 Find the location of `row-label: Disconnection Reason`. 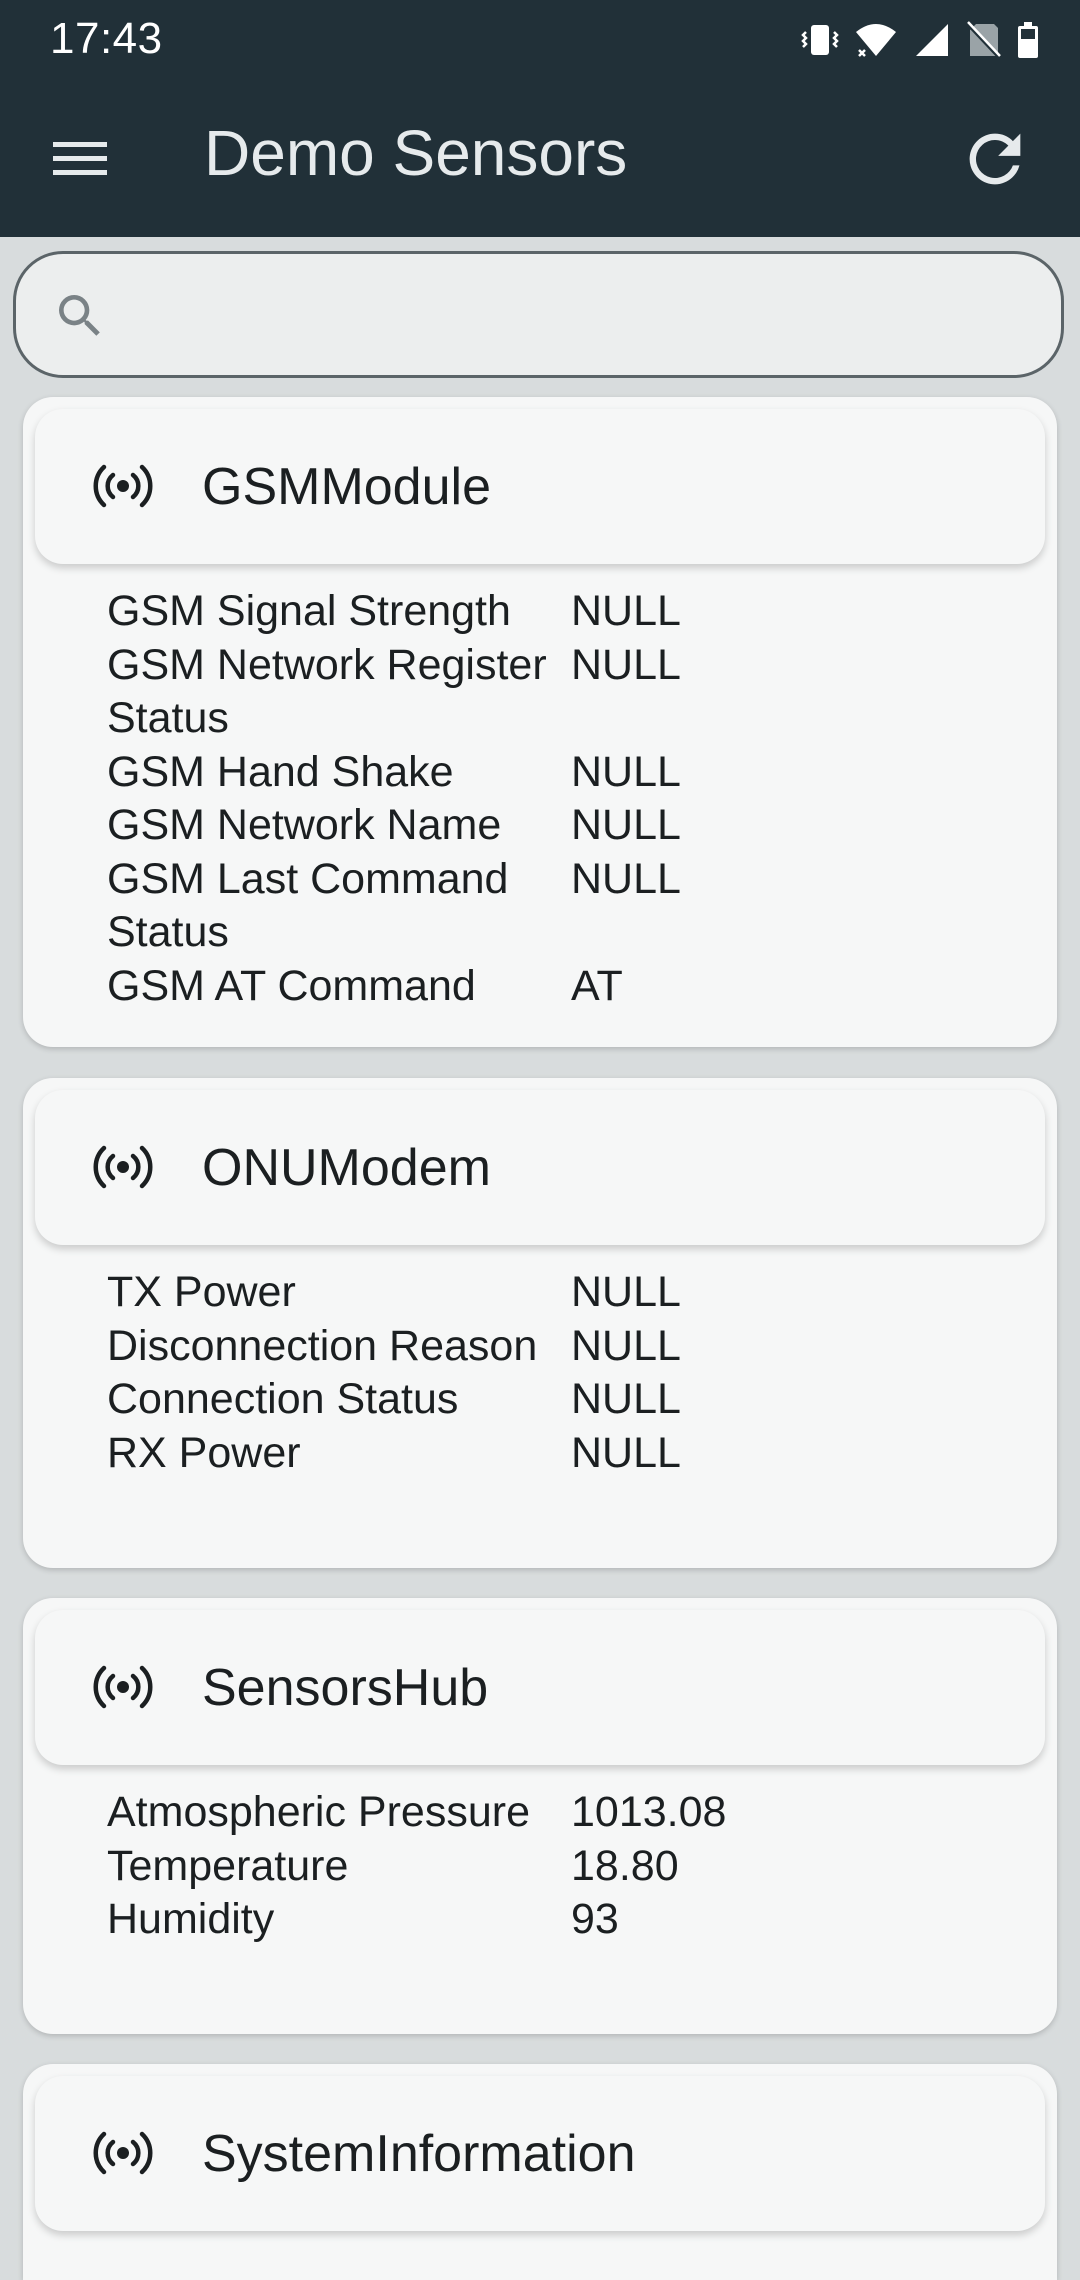

row-label: Disconnection Reason is located at coordinates (322, 1345).